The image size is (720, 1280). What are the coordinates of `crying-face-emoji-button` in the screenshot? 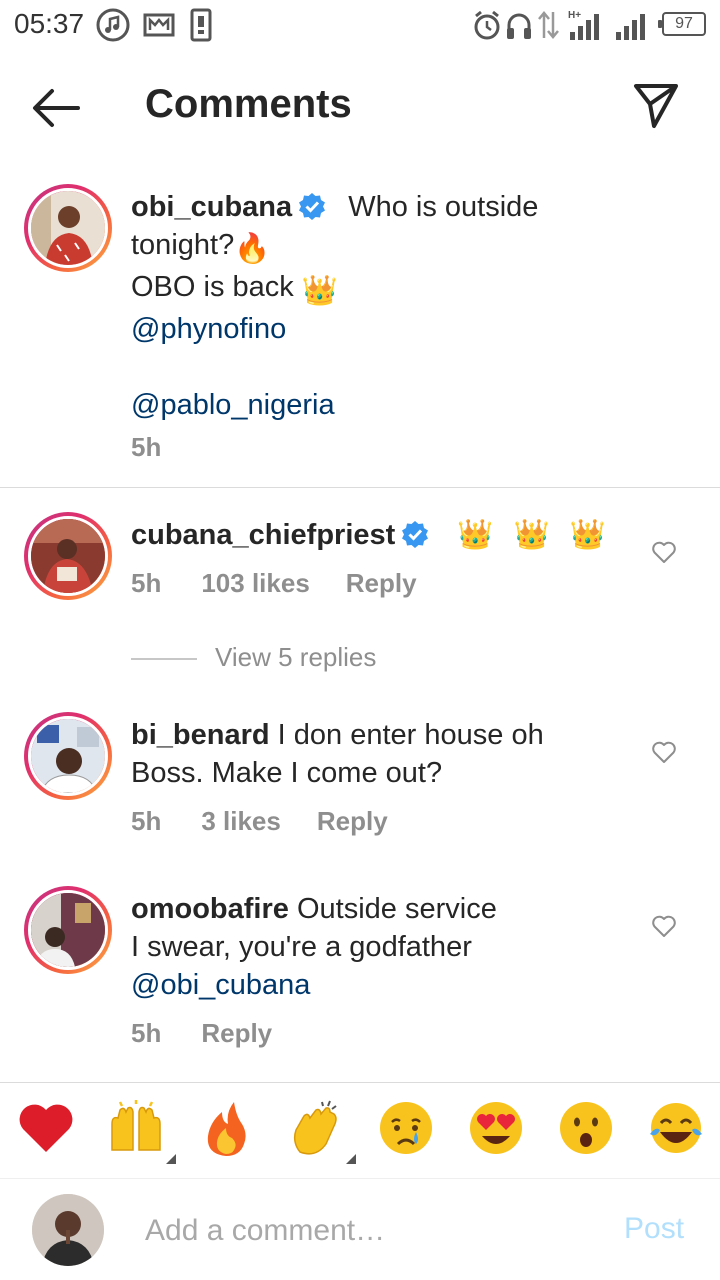 It's located at (406, 1128).